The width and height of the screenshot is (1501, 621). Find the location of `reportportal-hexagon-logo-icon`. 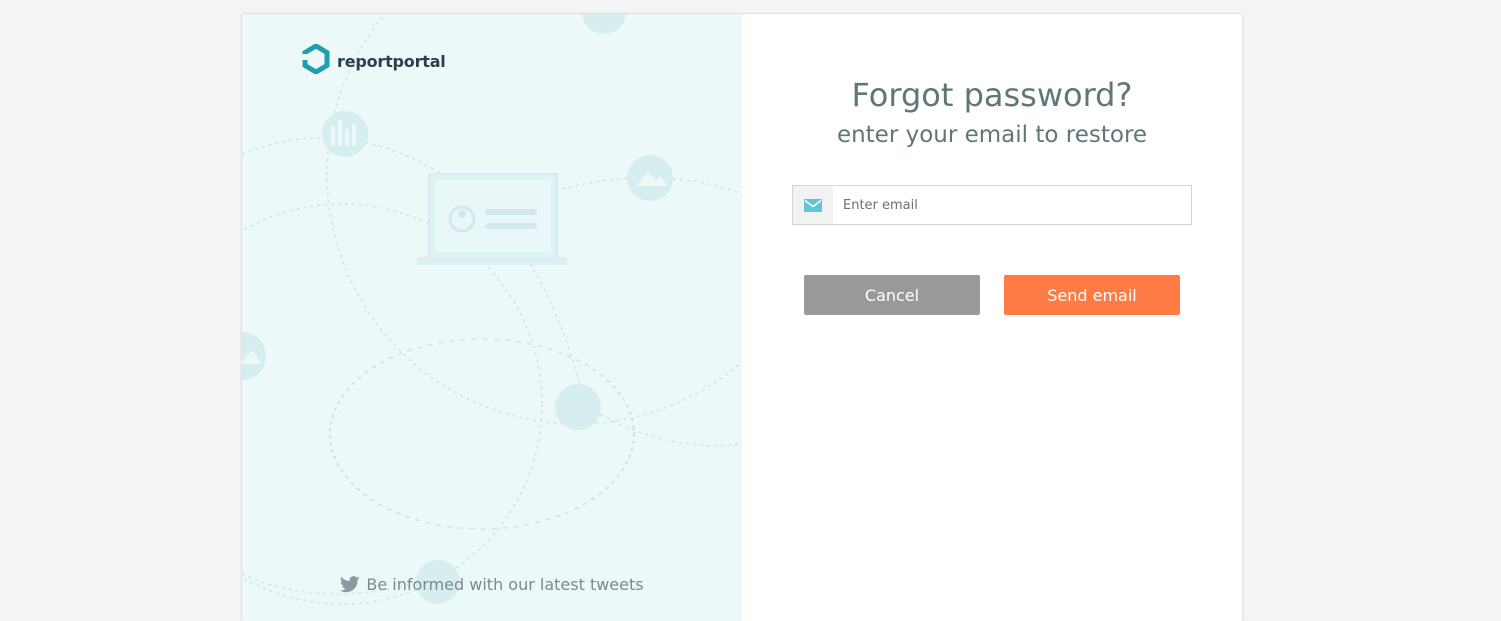

reportportal-hexagon-logo-icon is located at coordinates (316, 60).